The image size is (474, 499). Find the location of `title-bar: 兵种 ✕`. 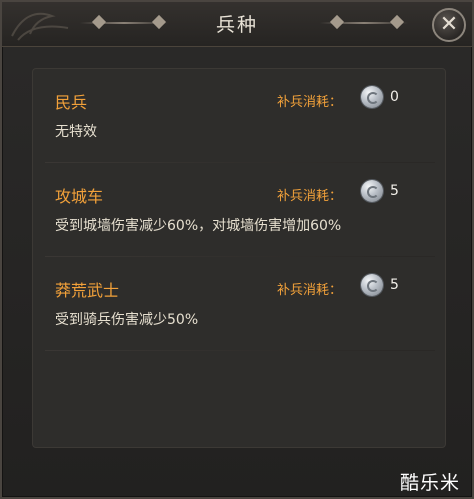

title-bar: 兵种 ✕ is located at coordinates (237, 24).